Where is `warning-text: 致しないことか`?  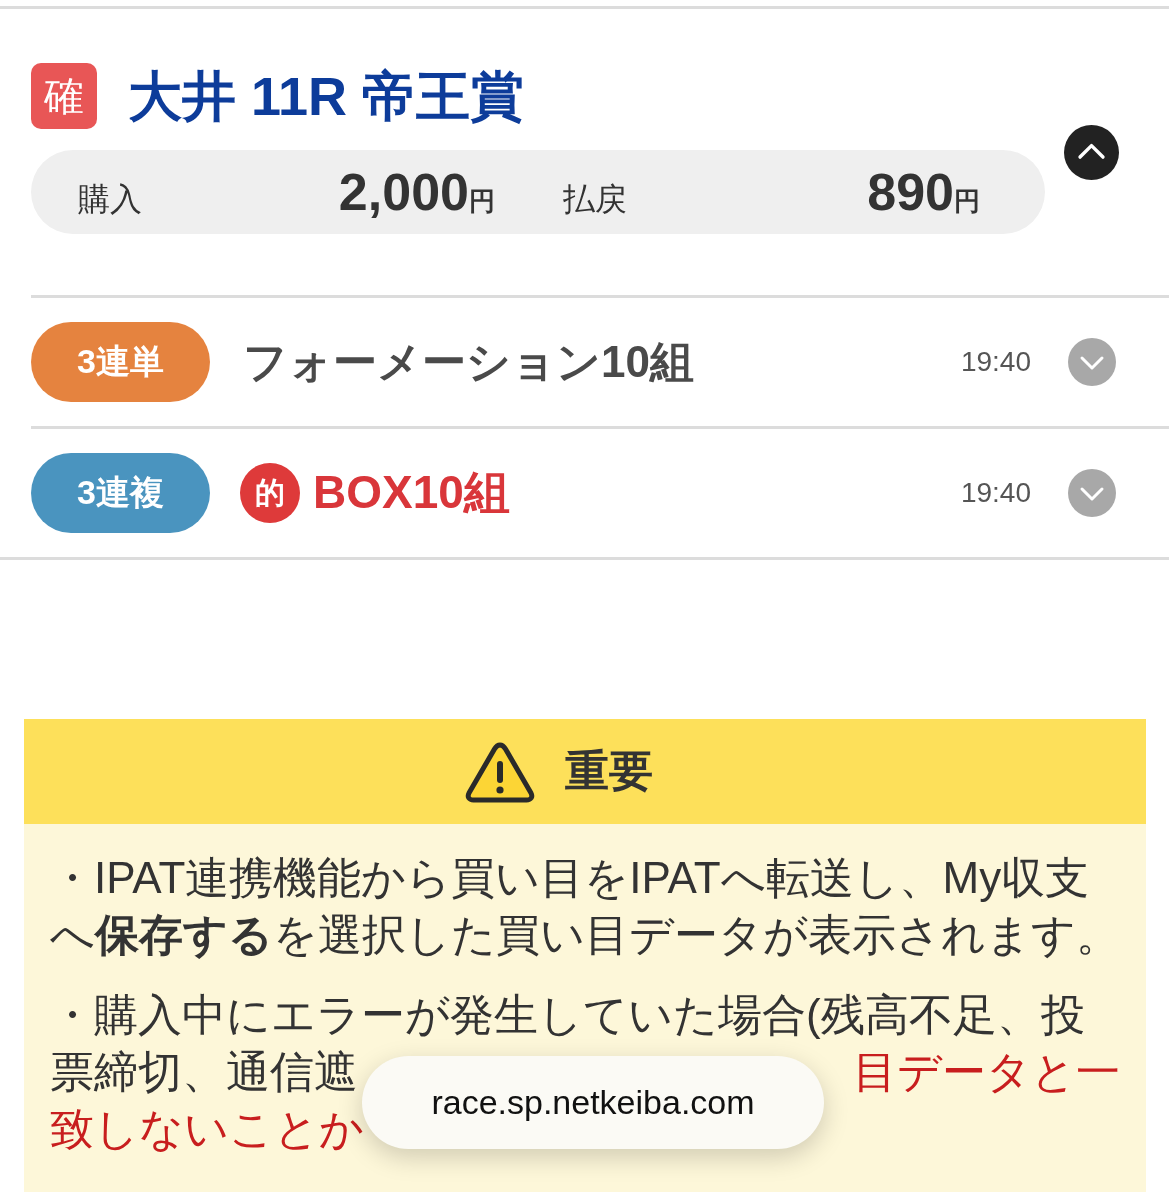
warning-text: 致しないことか is located at coordinates (207, 1129).